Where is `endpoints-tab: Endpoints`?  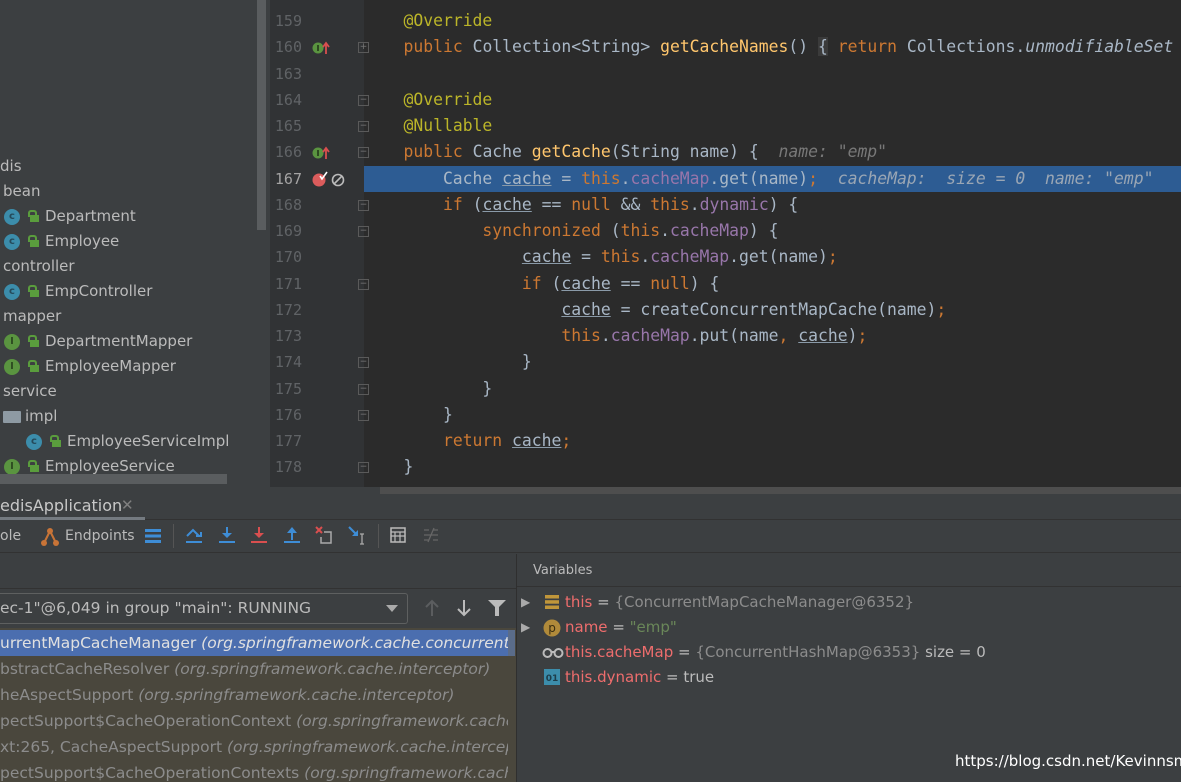 endpoints-tab: Endpoints is located at coordinates (100, 536).